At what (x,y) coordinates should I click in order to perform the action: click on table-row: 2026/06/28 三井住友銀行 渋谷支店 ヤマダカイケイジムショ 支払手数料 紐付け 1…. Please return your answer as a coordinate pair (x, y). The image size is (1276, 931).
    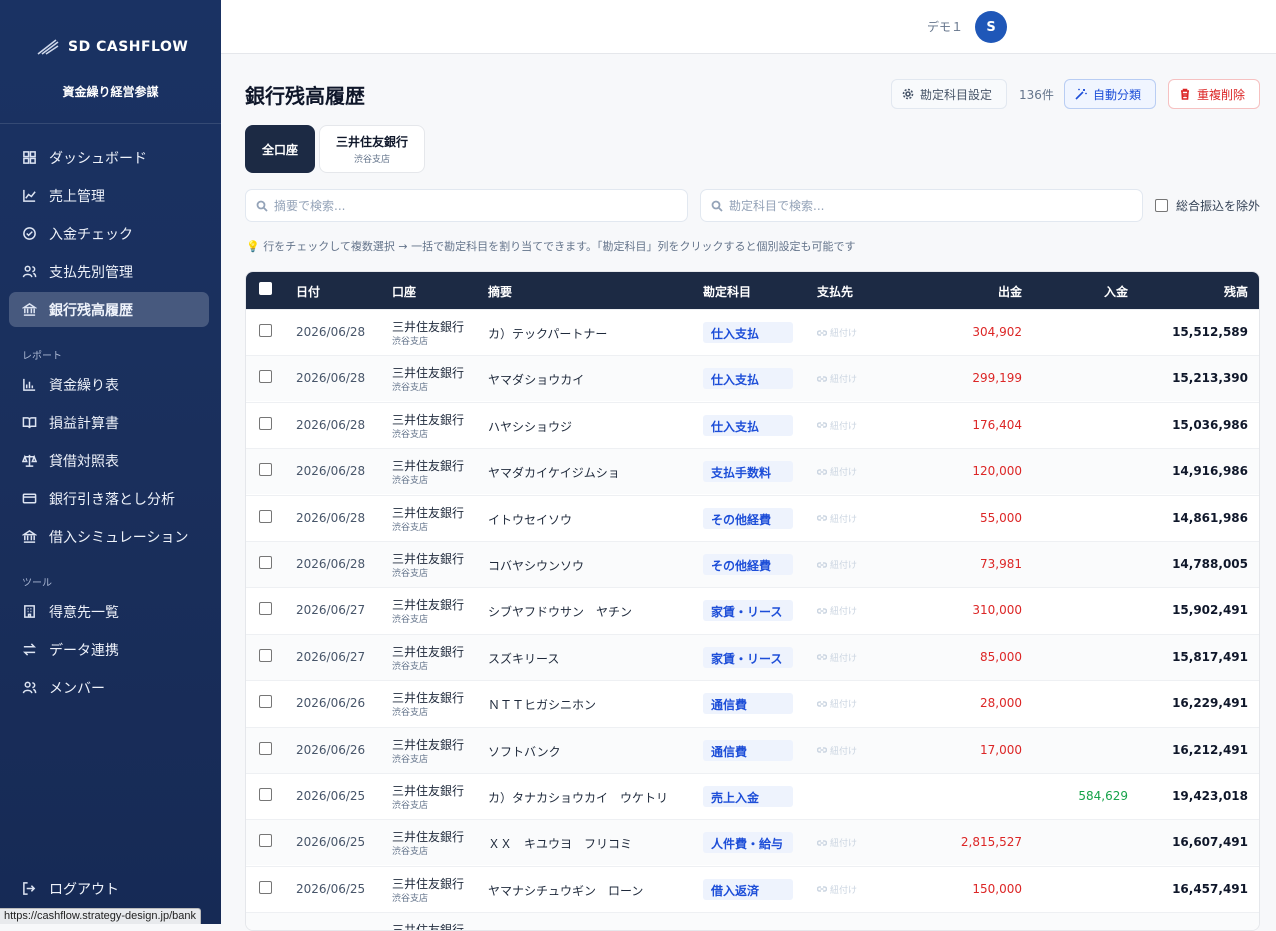
    Looking at the image, I should click on (752, 471).